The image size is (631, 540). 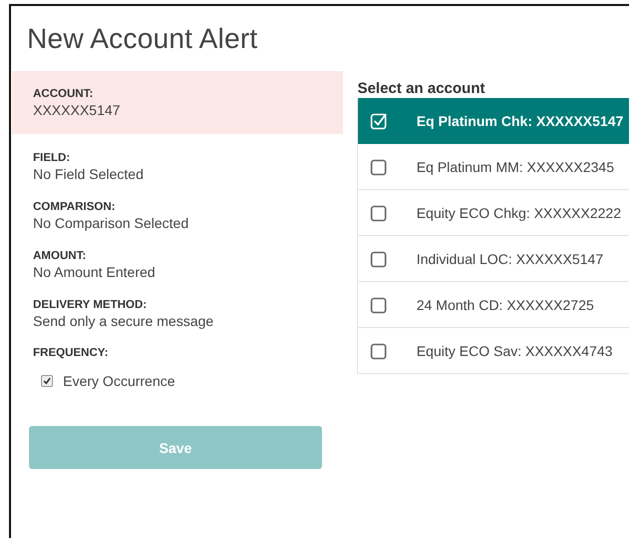 I want to click on summary-value: No Comparison Selected, so click(x=111, y=223).